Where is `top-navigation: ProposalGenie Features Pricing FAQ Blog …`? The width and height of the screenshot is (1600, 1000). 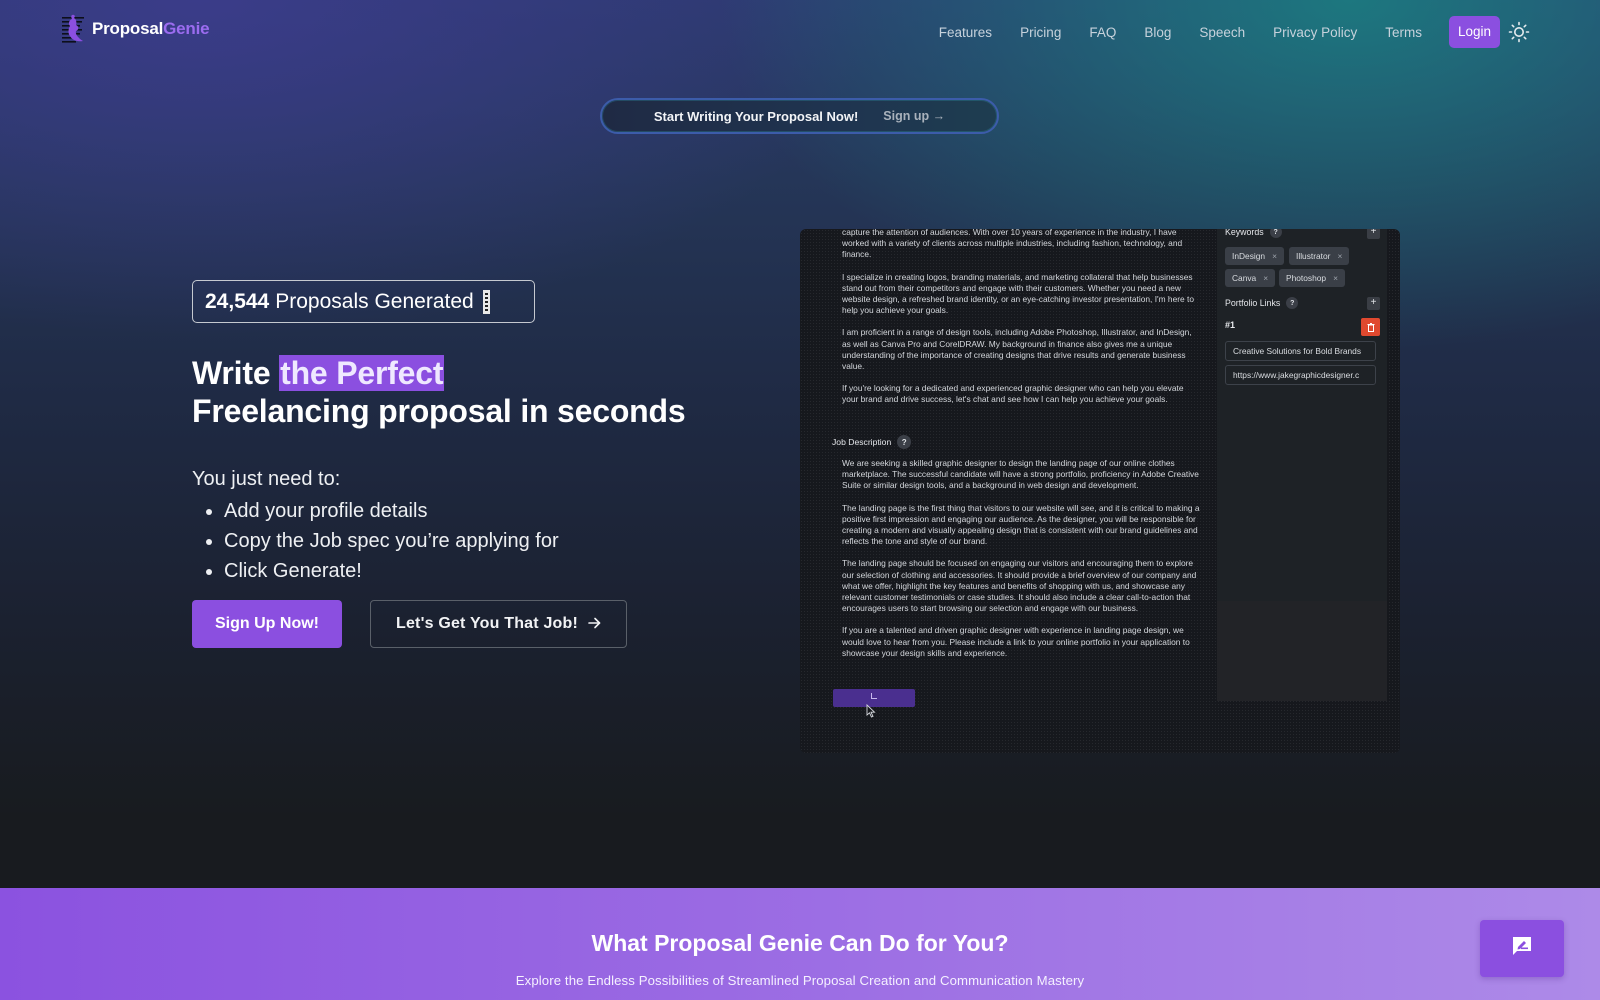
top-navigation: ProposalGenie Features Pricing FAQ Blog … is located at coordinates (800, 32).